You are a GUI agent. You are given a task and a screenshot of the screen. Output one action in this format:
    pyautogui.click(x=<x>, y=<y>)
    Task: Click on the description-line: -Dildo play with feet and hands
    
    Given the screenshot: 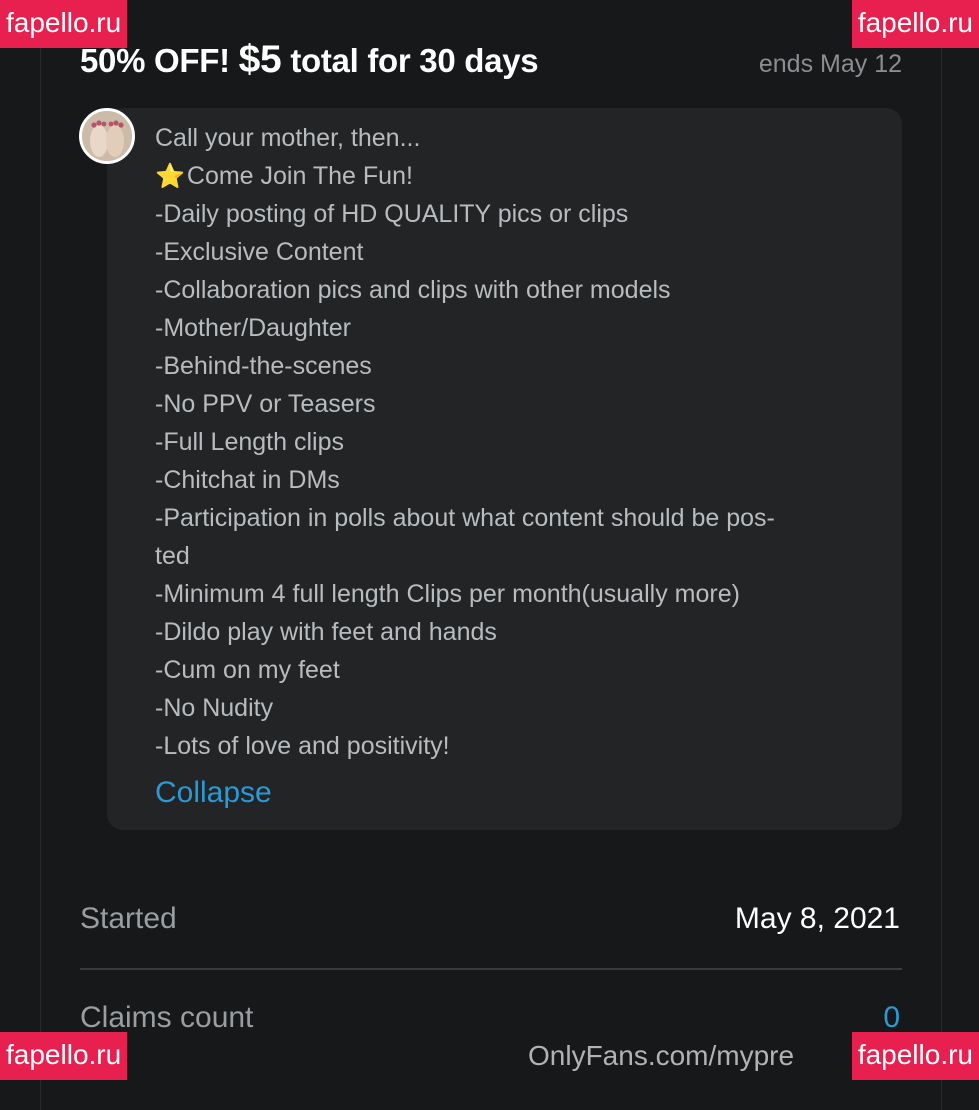 What is the action you would take?
    pyautogui.click(x=326, y=632)
    